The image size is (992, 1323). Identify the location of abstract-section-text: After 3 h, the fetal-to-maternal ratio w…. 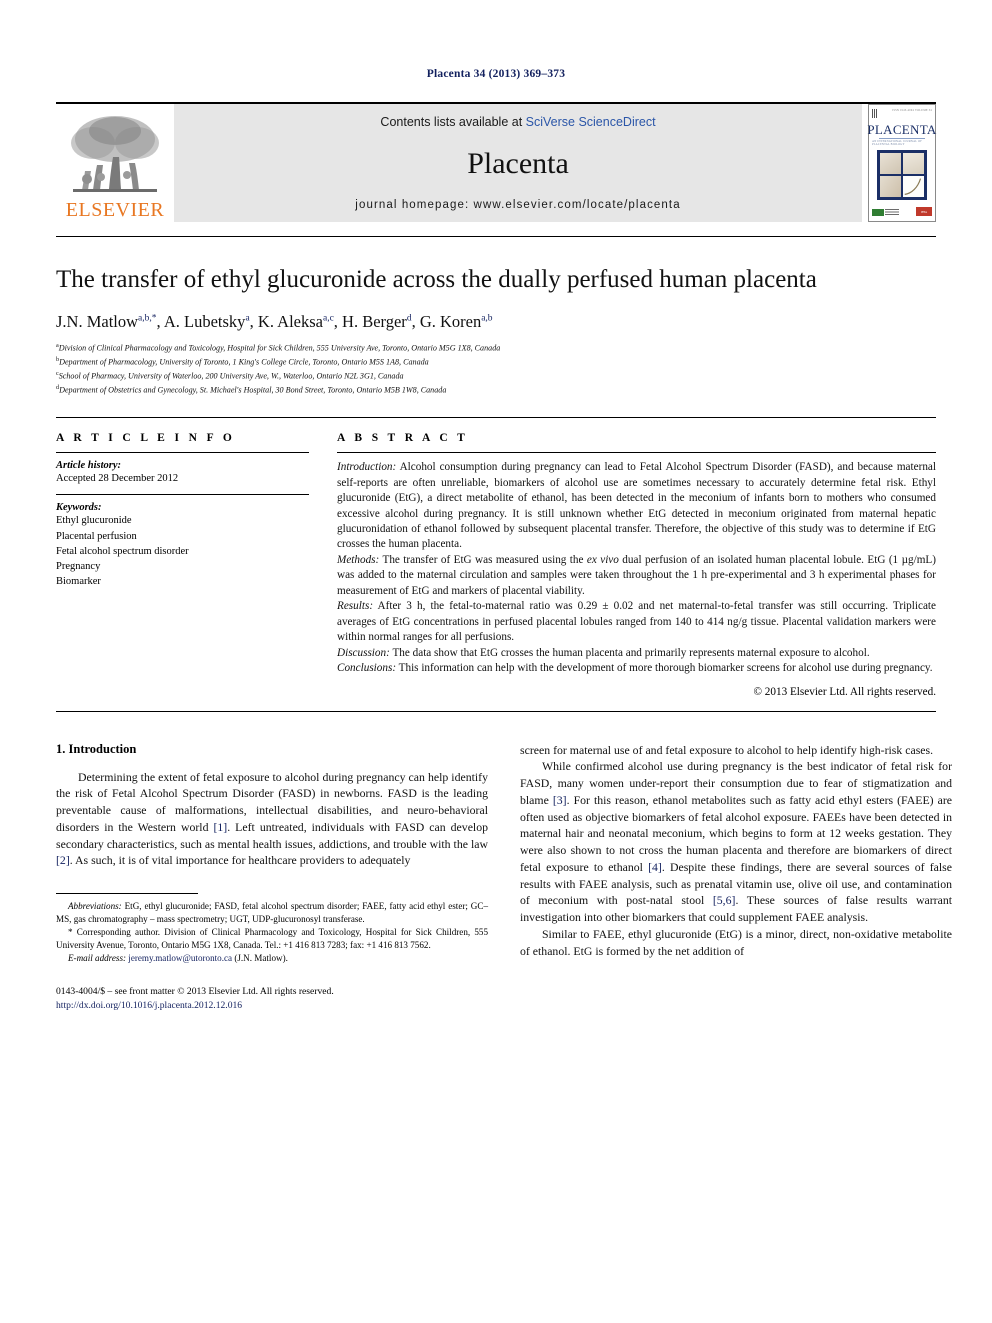
(636, 622).